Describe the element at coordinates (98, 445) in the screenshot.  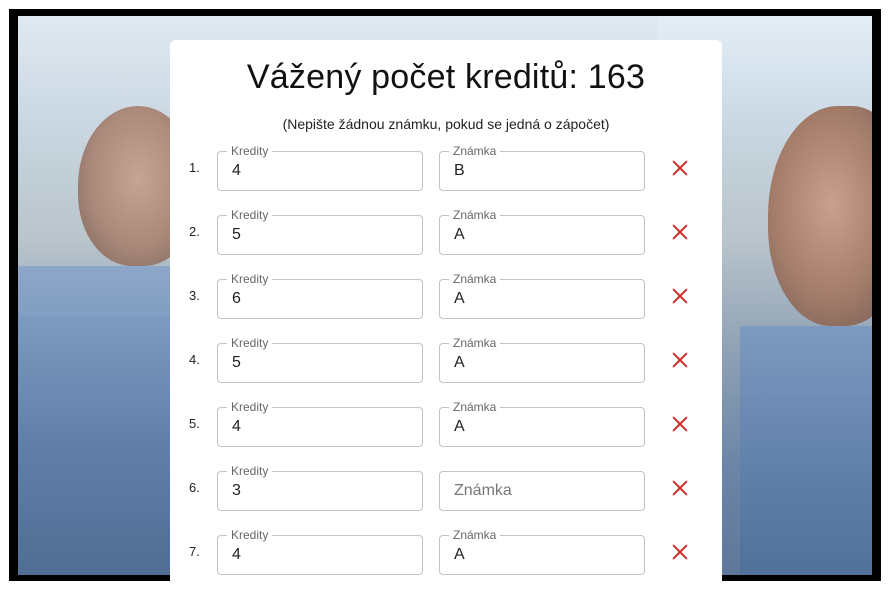
I see `background-shirt-left` at that location.